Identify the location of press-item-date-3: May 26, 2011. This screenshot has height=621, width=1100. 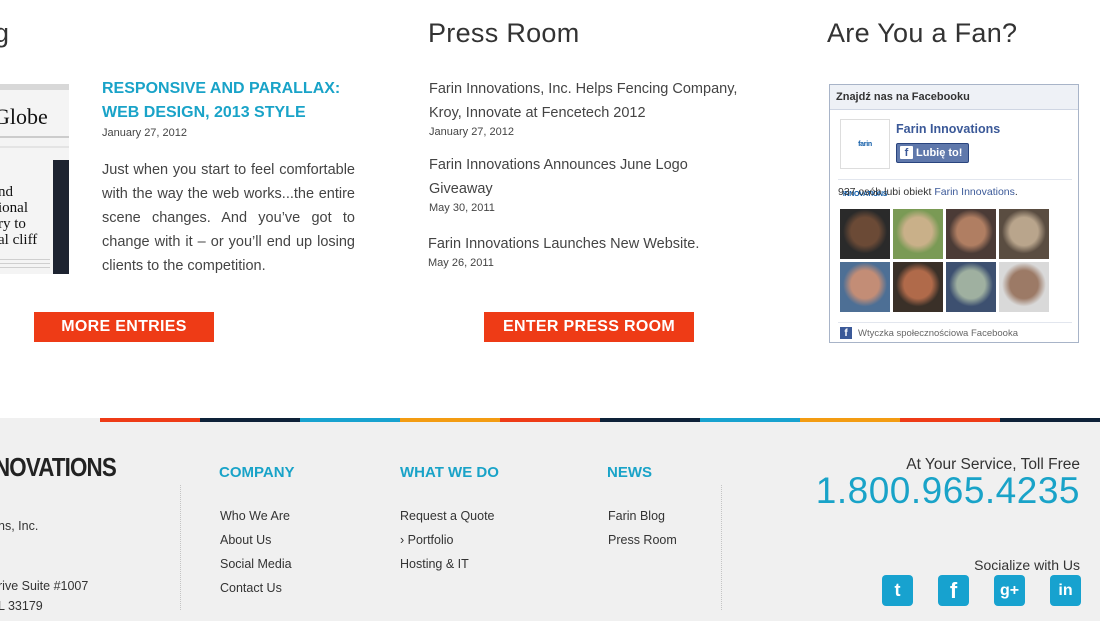
(461, 263).